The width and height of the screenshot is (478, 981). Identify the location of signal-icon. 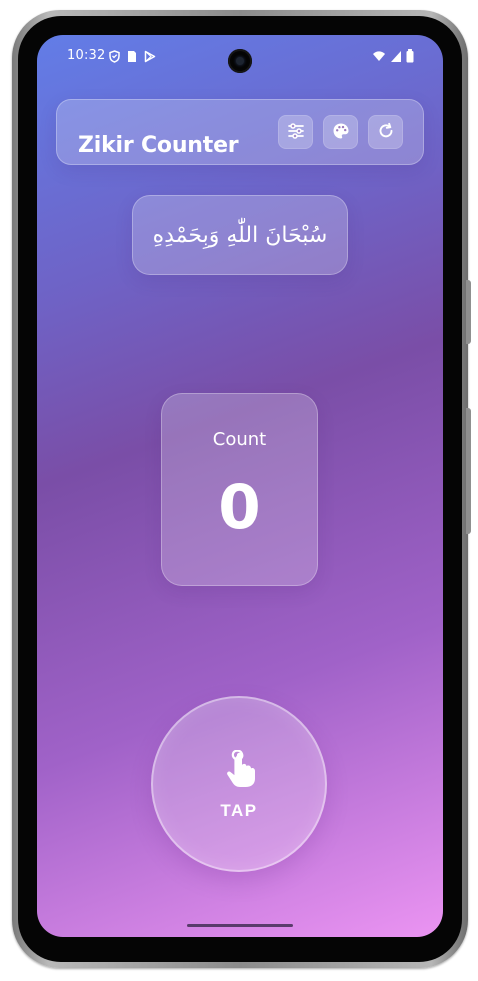
(396, 57).